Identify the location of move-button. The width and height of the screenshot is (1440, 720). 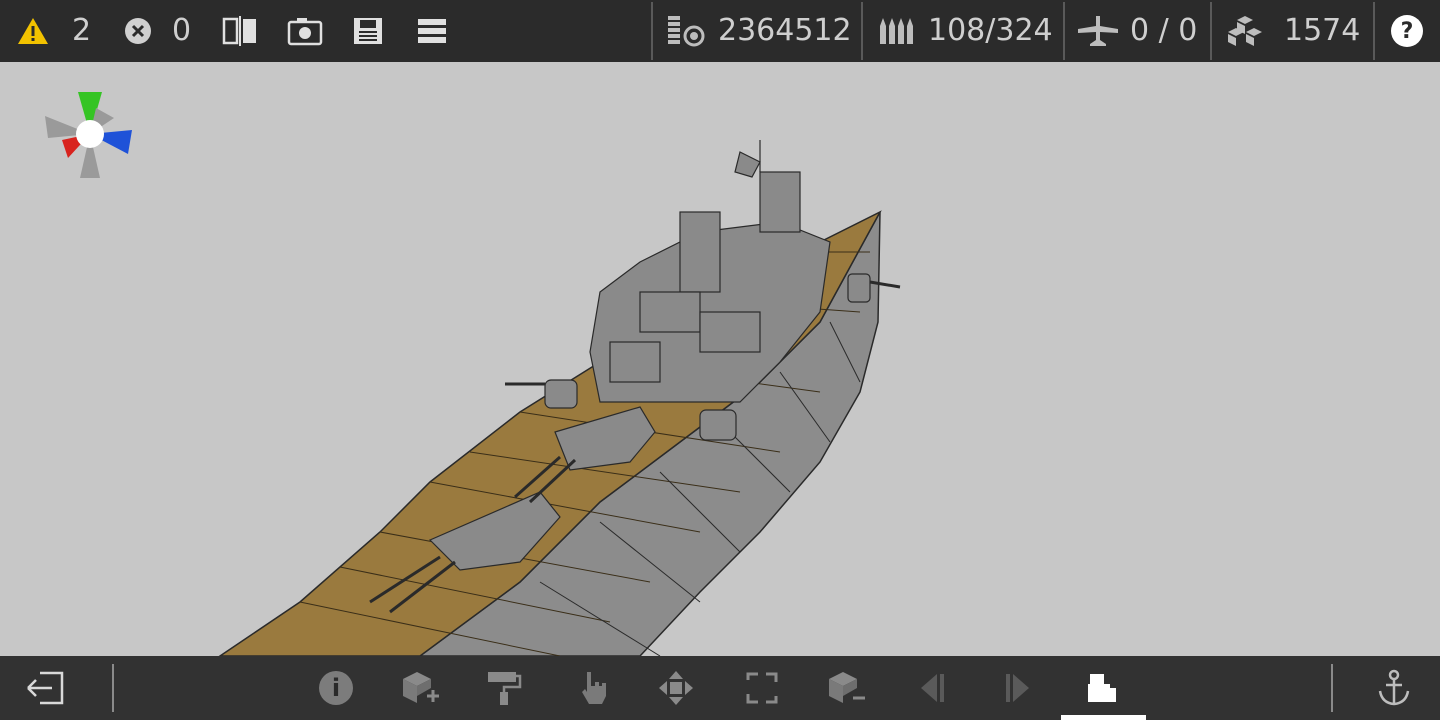
(676, 688).